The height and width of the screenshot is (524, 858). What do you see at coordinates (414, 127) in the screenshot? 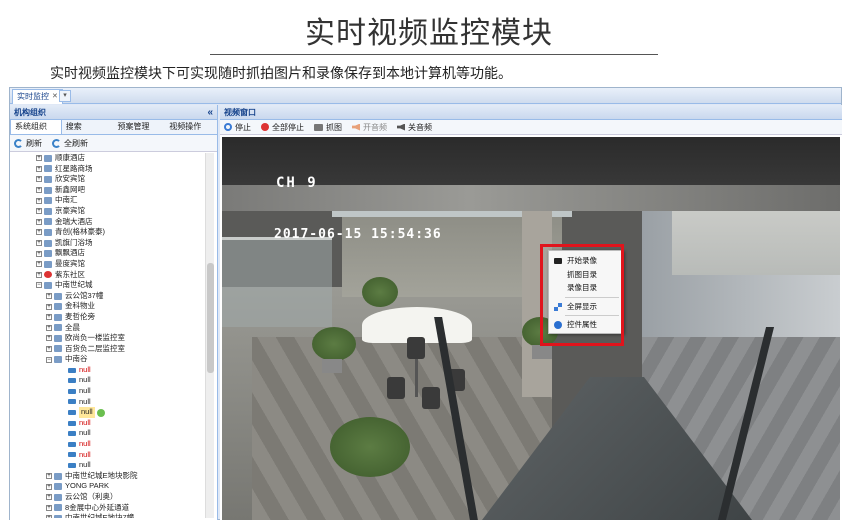
I see `sound-off-button: 关音频` at bounding box center [414, 127].